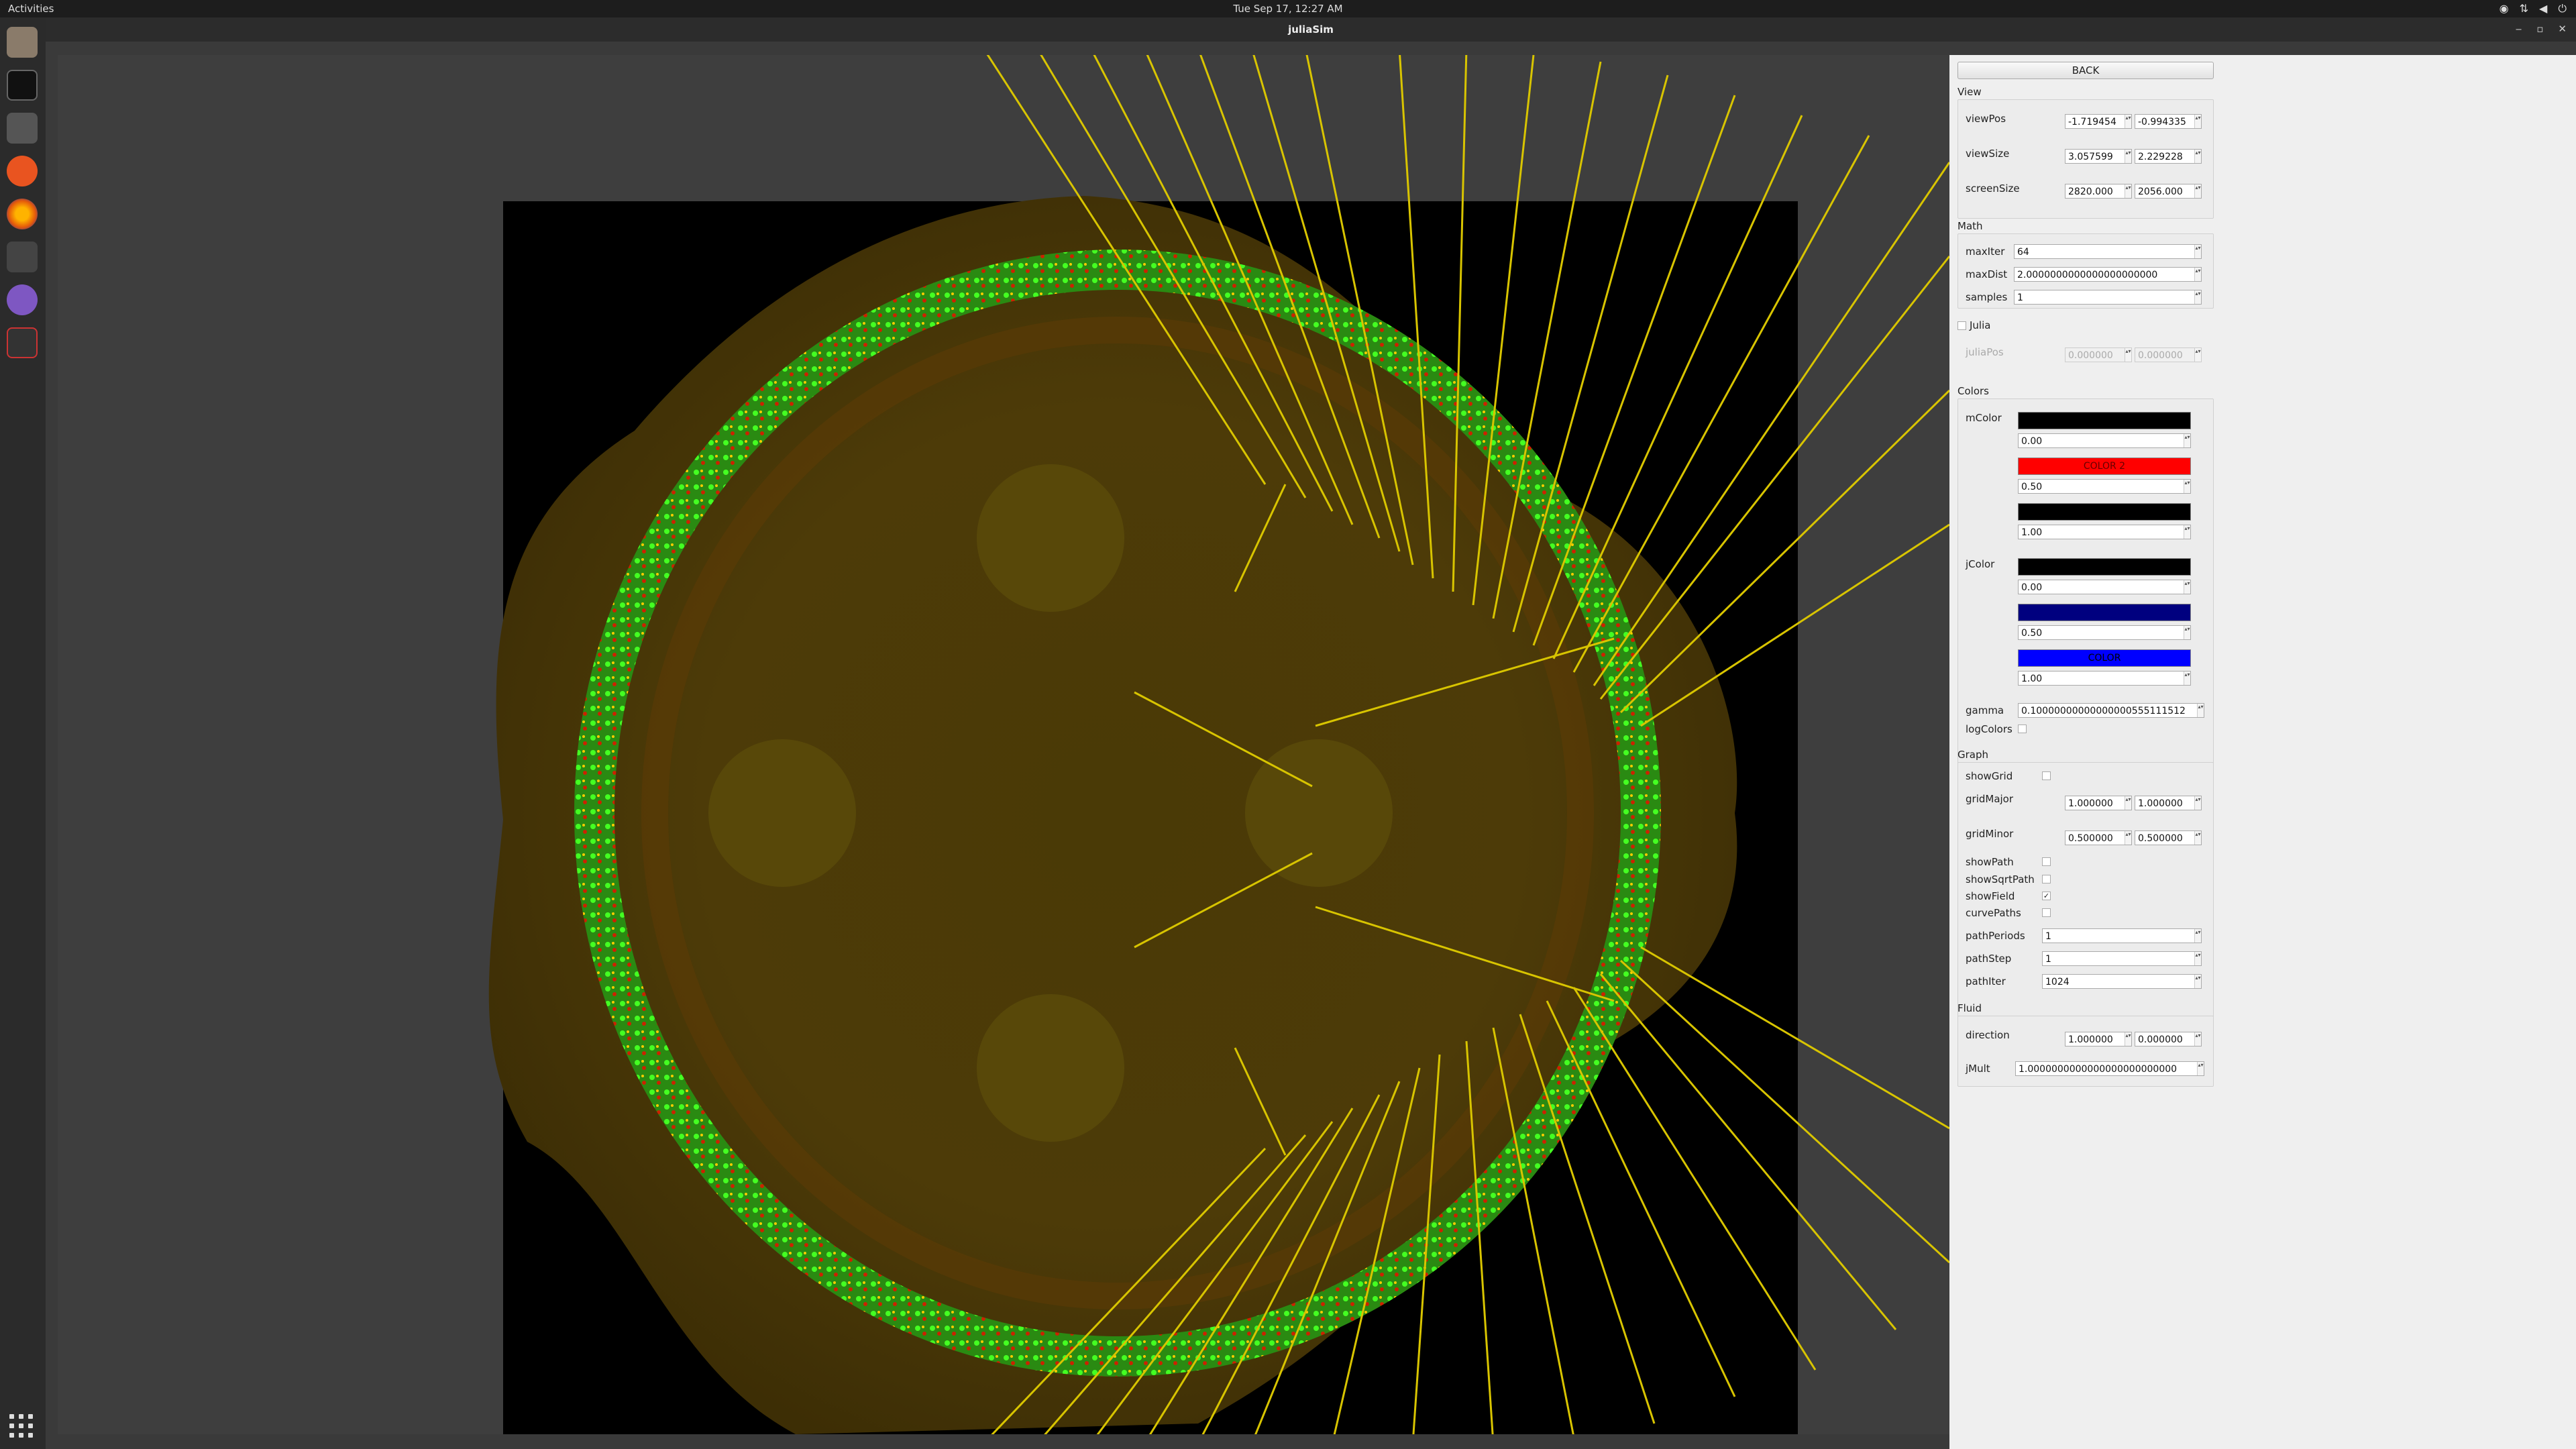 The width and height of the screenshot is (2576, 1449). What do you see at coordinates (2562, 29) in the screenshot?
I see `close-icon: ✕` at bounding box center [2562, 29].